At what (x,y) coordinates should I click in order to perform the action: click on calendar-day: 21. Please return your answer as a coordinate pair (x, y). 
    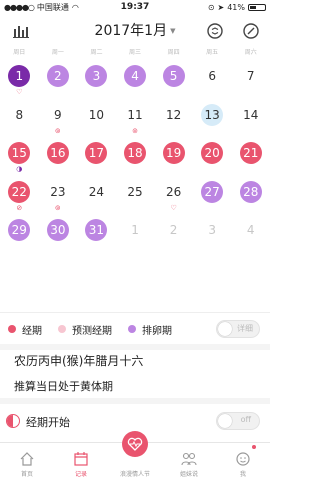
    Looking at the image, I should click on (250, 156).